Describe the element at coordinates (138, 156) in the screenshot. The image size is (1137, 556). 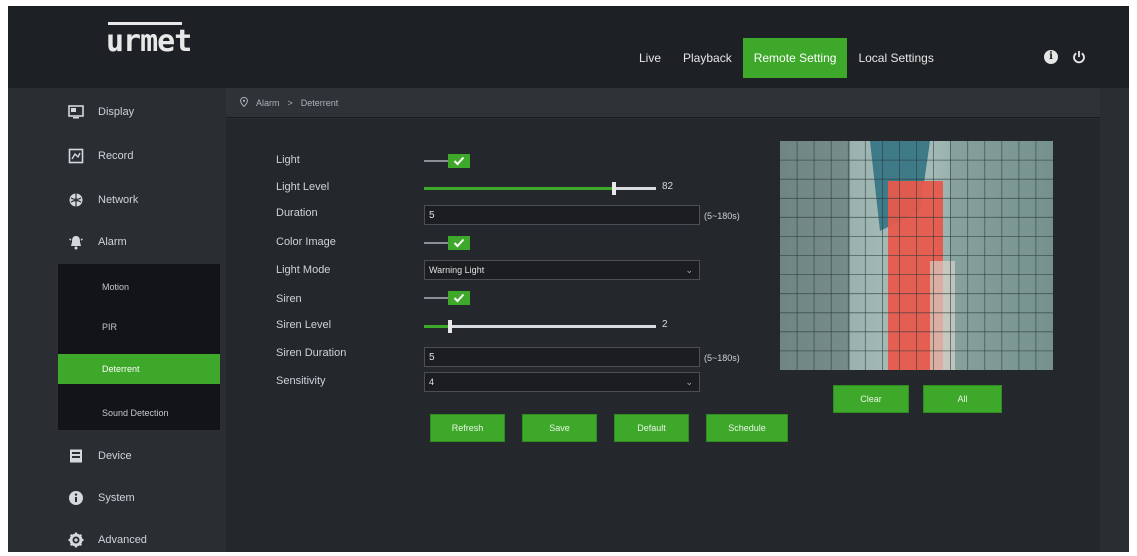
I see `sidebar-item-record: Record` at that location.